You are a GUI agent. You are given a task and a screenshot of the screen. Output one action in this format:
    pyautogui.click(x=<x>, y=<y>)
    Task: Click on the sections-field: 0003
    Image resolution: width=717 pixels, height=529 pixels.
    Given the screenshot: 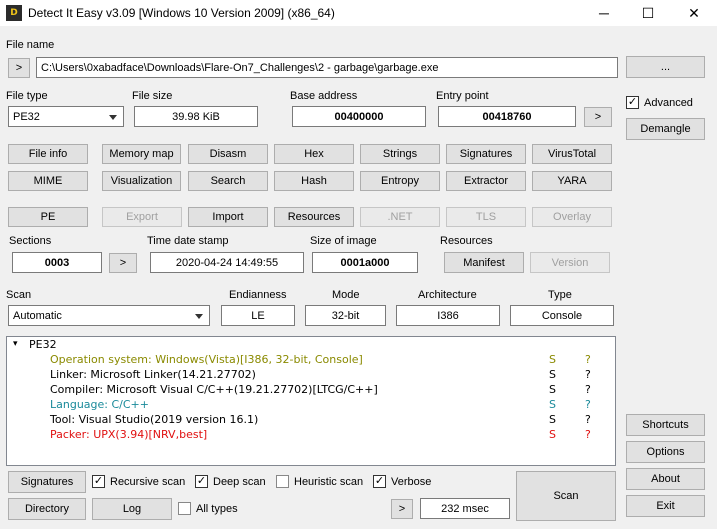 What is the action you would take?
    pyautogui.click(x=57, y=262)
    